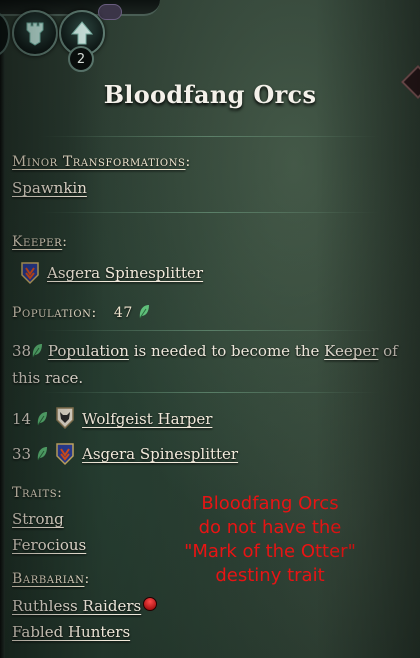 Image resolution: width=420 pixels, height=658 pixels. What do you see at coordinates (82, 33) in the screenshot?
I see `upgrade-arrow-icon` at bounding box center [82, 33].